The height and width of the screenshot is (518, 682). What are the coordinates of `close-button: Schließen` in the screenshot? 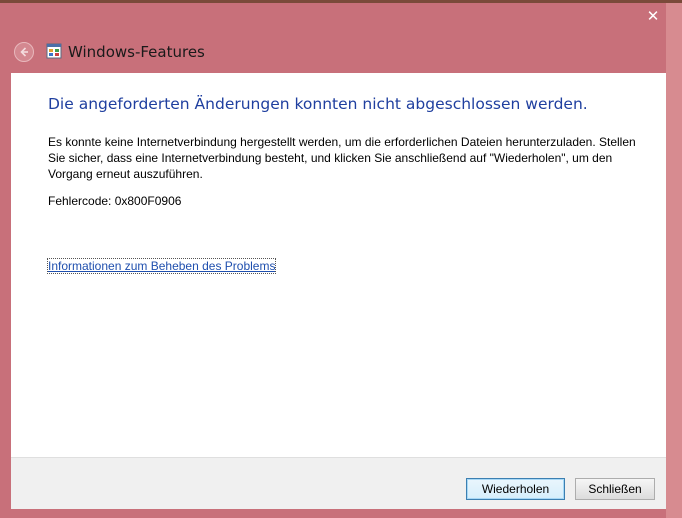 It's located at (615, 489).